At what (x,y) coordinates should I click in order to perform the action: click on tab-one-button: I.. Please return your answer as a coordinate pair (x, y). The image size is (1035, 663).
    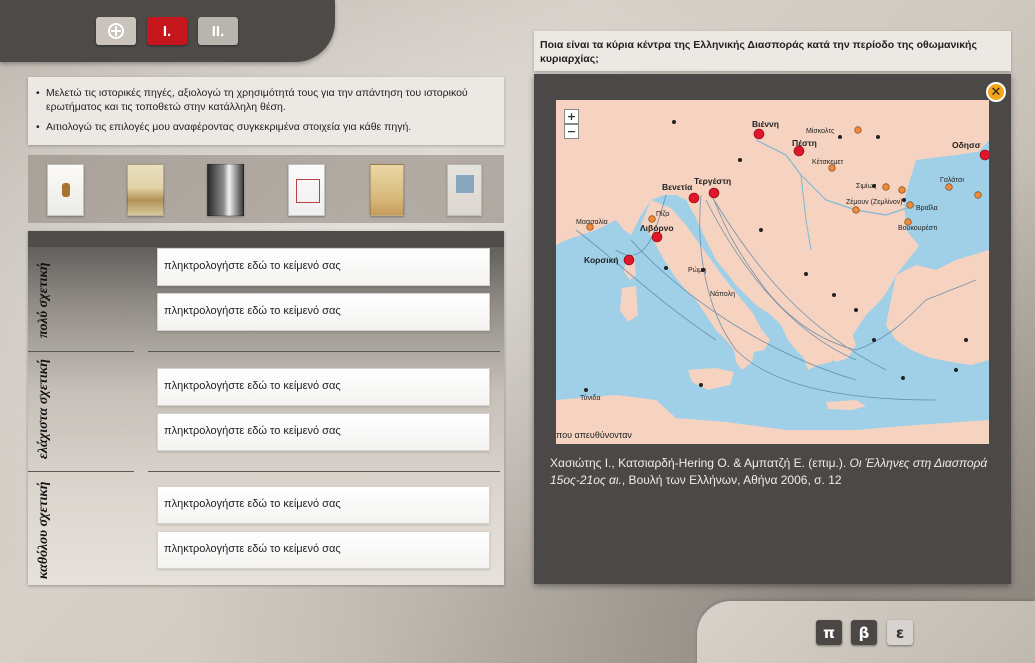
    Looking at the image, I should click on (167, 31).